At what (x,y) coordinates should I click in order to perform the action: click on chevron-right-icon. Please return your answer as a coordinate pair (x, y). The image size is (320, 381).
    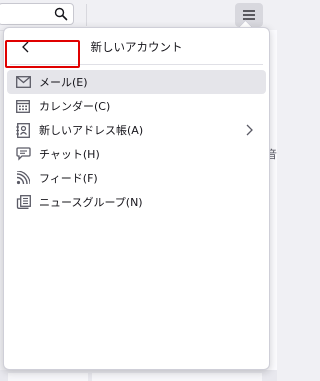
    Looking at the image, I should click on (249, 130).